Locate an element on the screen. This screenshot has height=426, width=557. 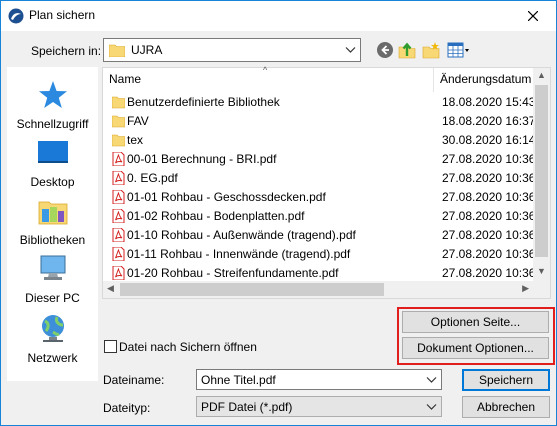
save-in-combo: UJRA is located at coordinates (232, 50).